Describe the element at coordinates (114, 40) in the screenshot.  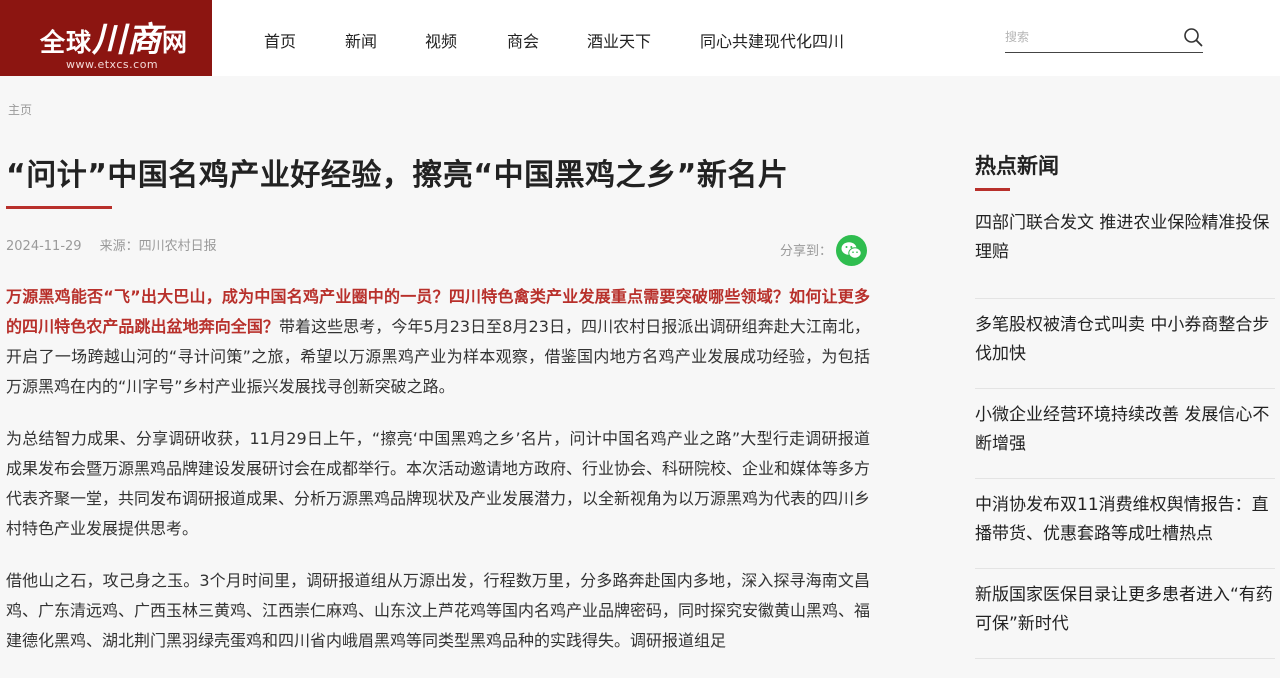
I see `logo-wordmark: 全球川商网` at that location.